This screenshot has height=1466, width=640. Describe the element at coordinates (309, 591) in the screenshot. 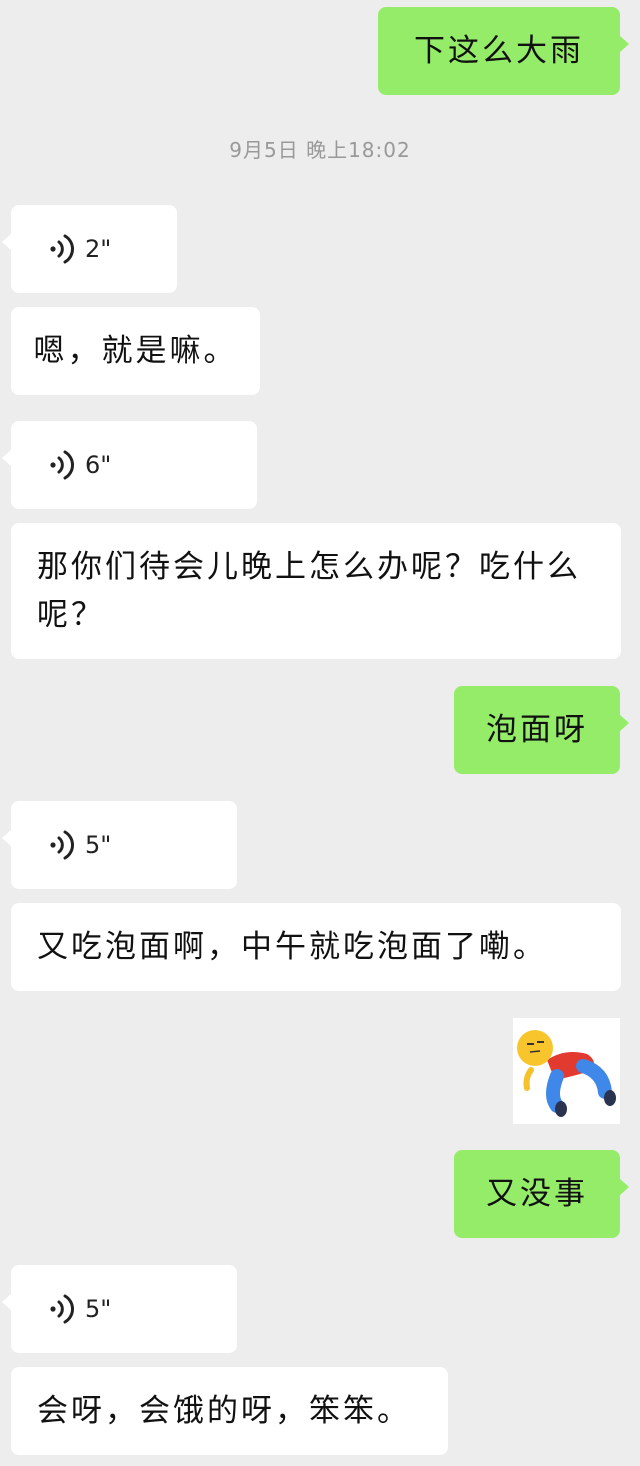

I see `message-text: 那你们待会儿晚上怎么办呢？吃什么呢？` at that location.